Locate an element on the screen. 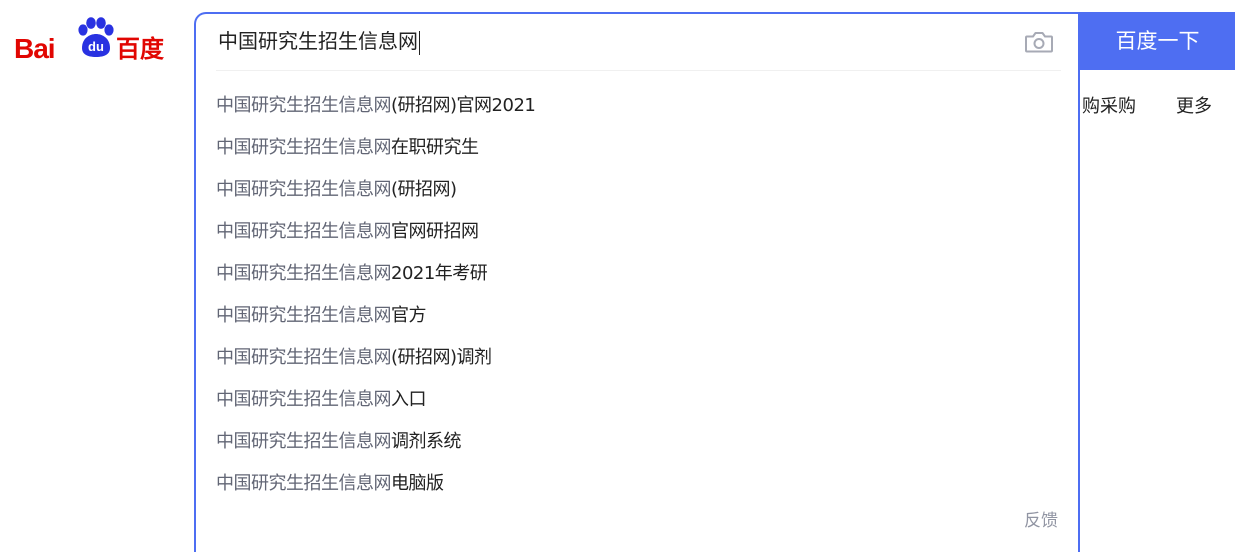 This screenshot has height=552, width=1235. baidu-logo: Bai du 百度 is located at coordinates (94, 41).